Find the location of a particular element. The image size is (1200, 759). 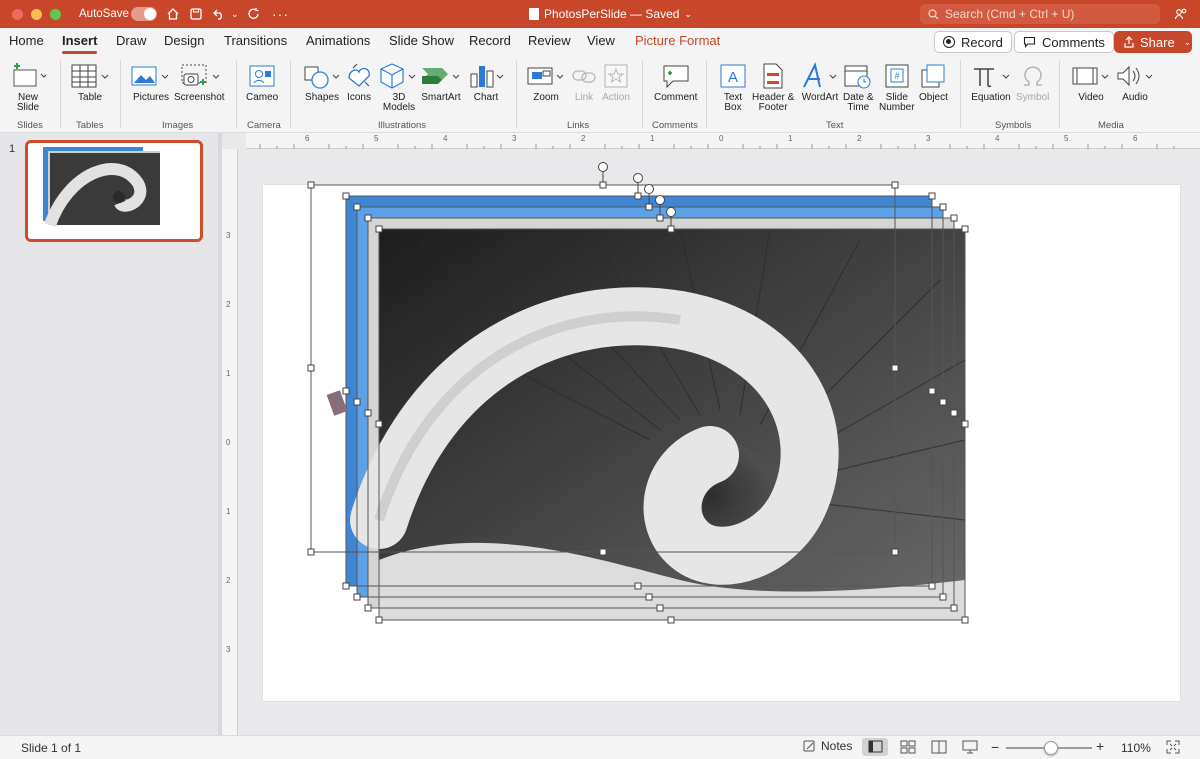

notes-button: Notes is located at coordinates (827, 746).